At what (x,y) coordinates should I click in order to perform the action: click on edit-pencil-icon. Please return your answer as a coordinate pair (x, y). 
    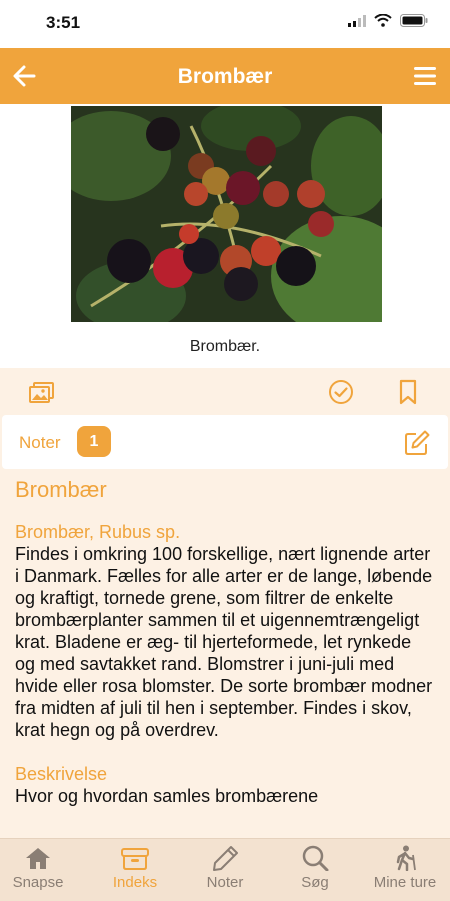
    Looking at the image, I should click on (417, 442).